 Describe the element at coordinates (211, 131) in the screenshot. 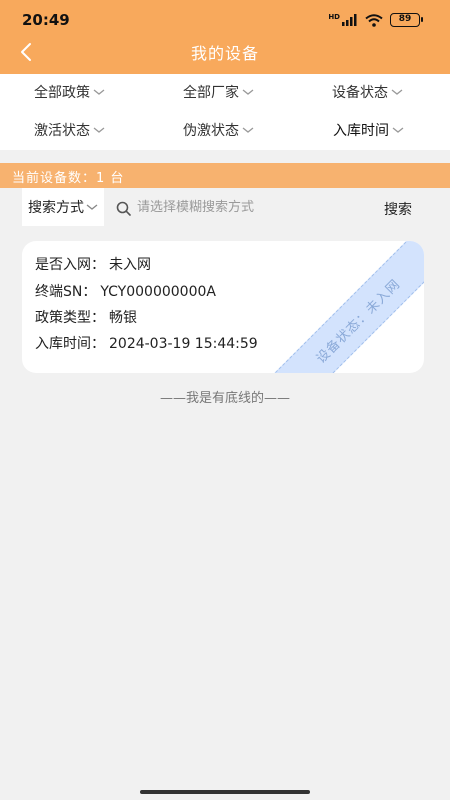

I see `filter-label: 伪激状态` at that location.